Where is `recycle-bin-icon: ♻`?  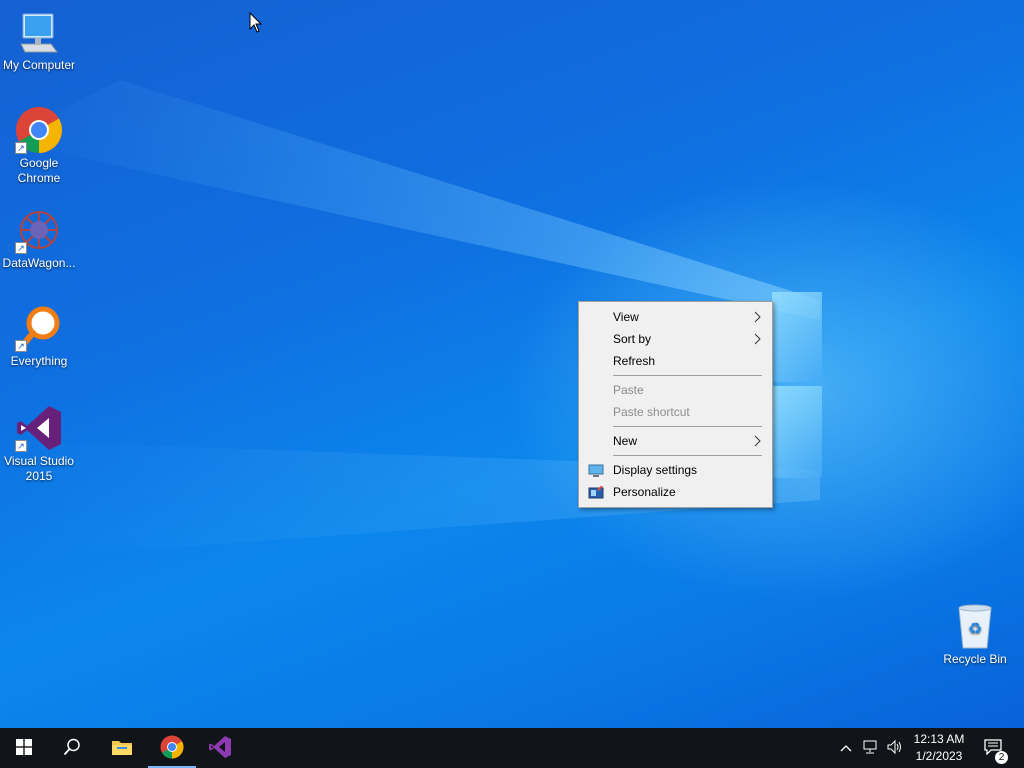 recycle-bin-icon: ♻ is located at coordinates (975, 626).